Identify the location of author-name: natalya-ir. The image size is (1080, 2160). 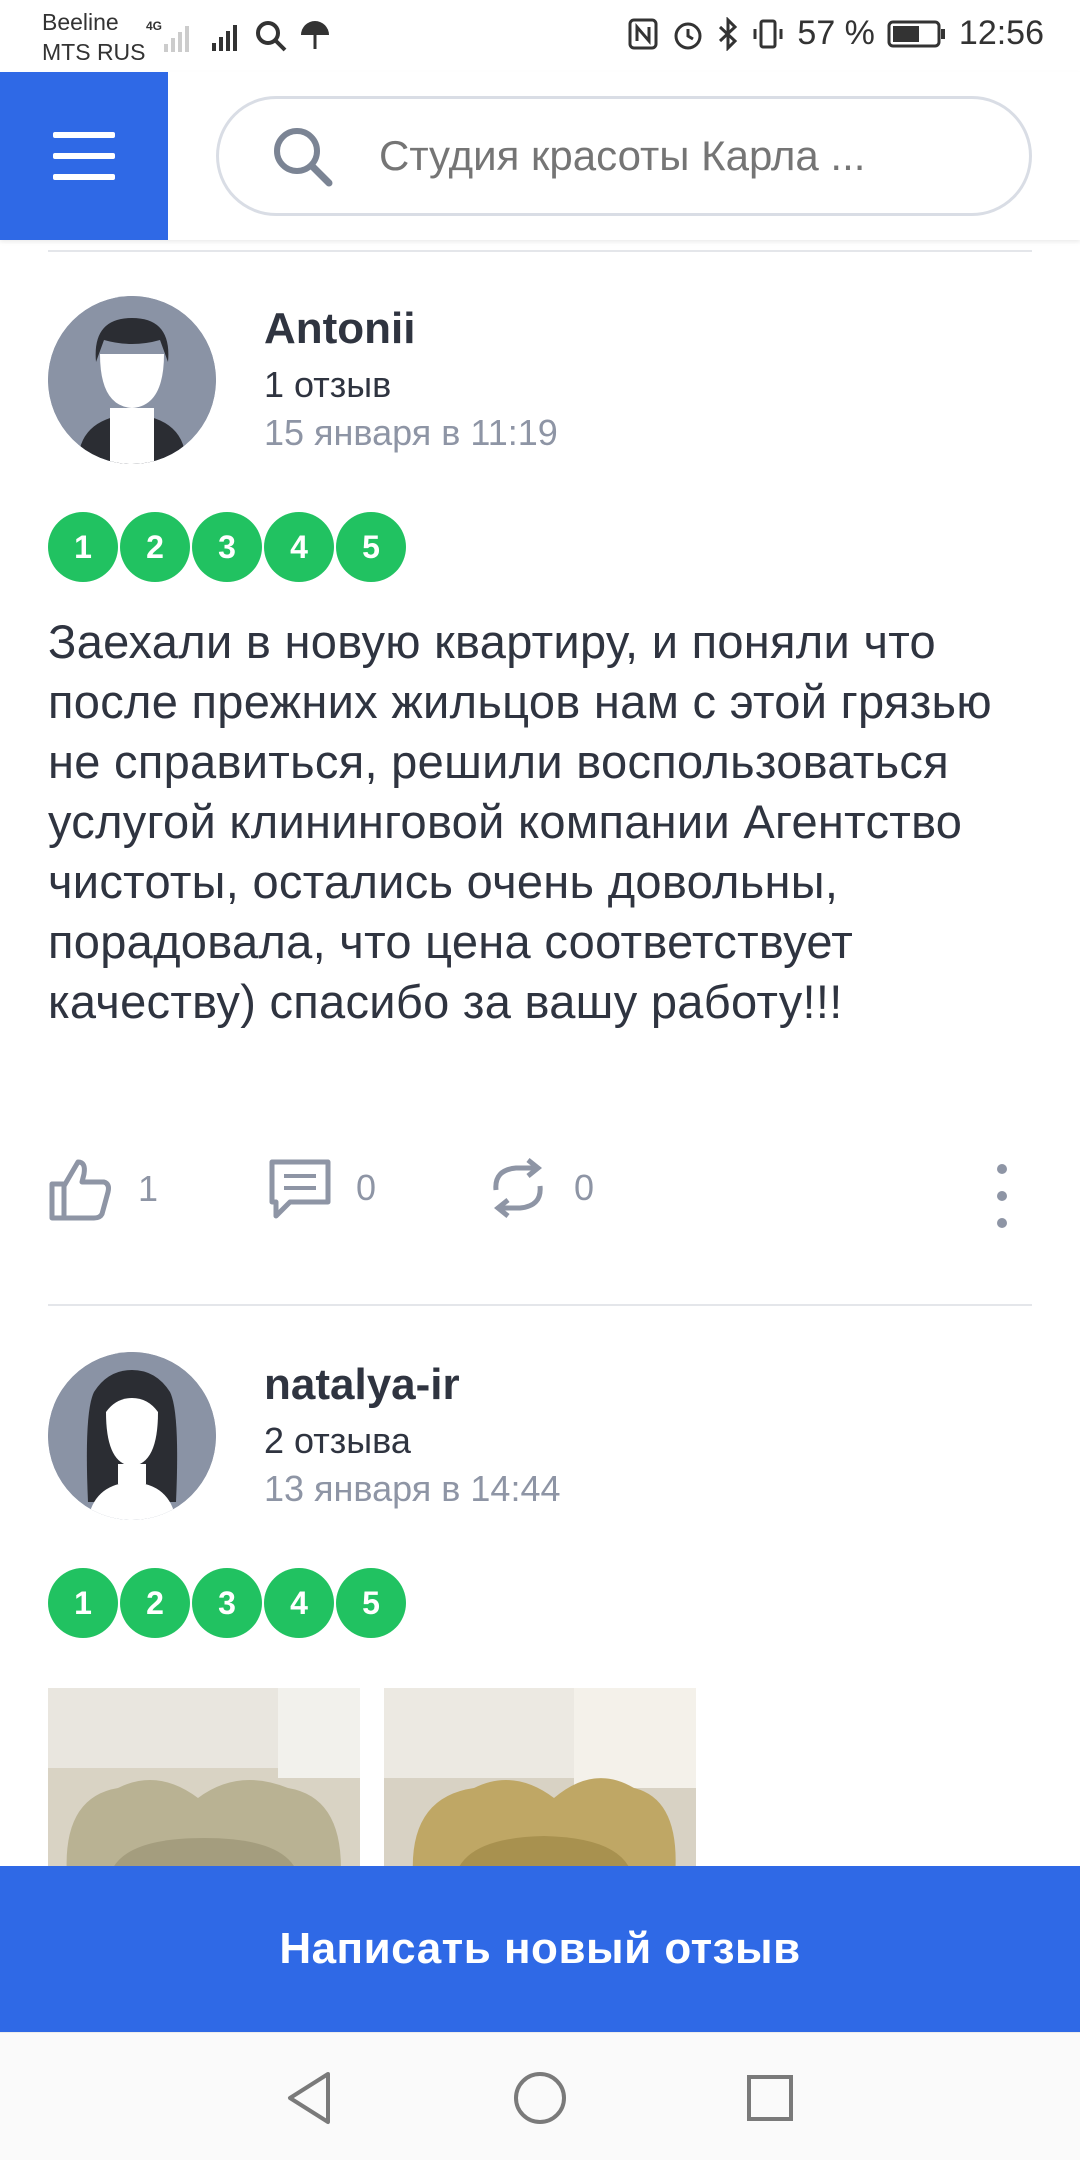
(362, 1385).